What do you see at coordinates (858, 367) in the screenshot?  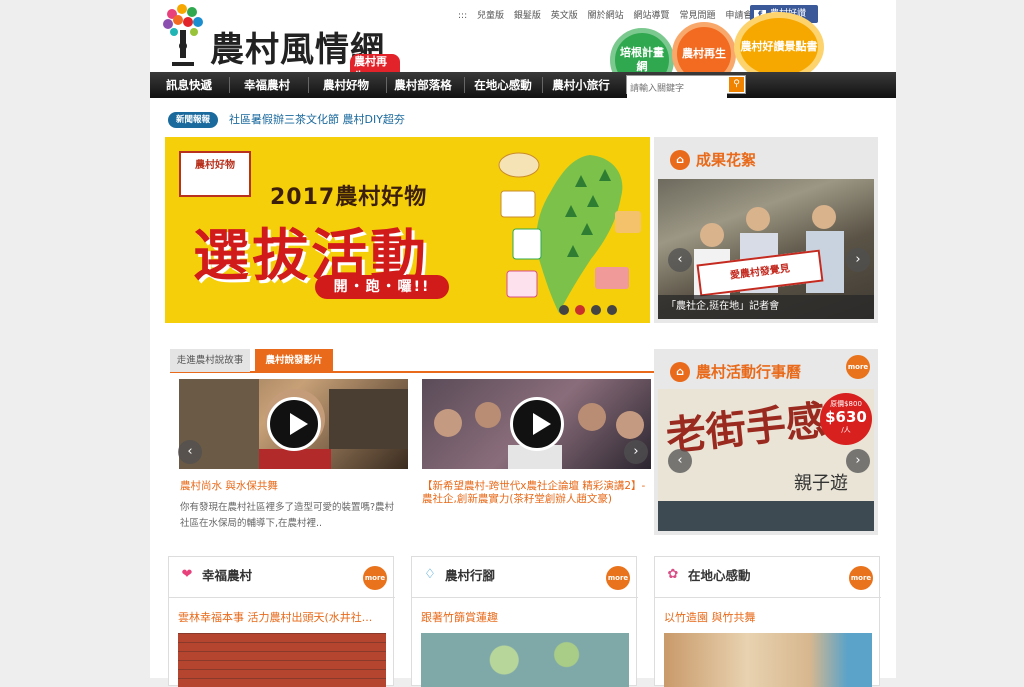 I see `calendar-more-button: more` at bounding box center [858, 367].